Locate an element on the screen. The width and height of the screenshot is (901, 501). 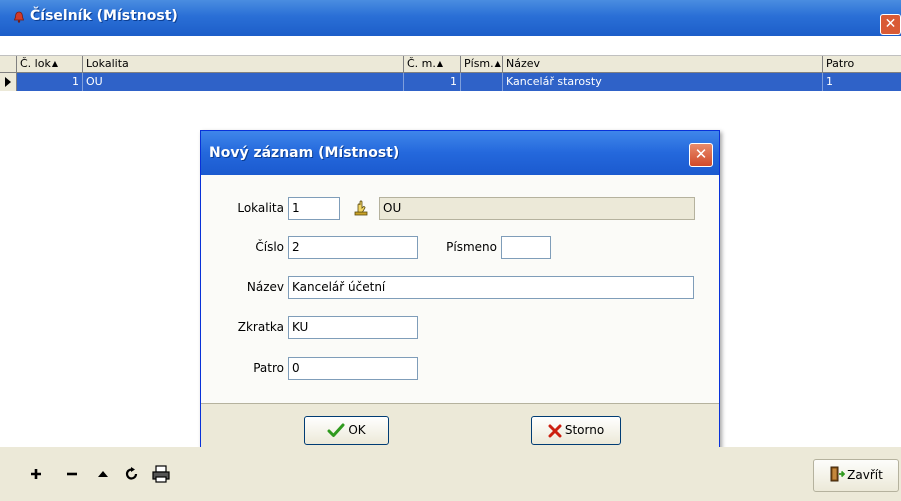
column-header-pism: Písm.▲ is located at coordinates (482, 64).